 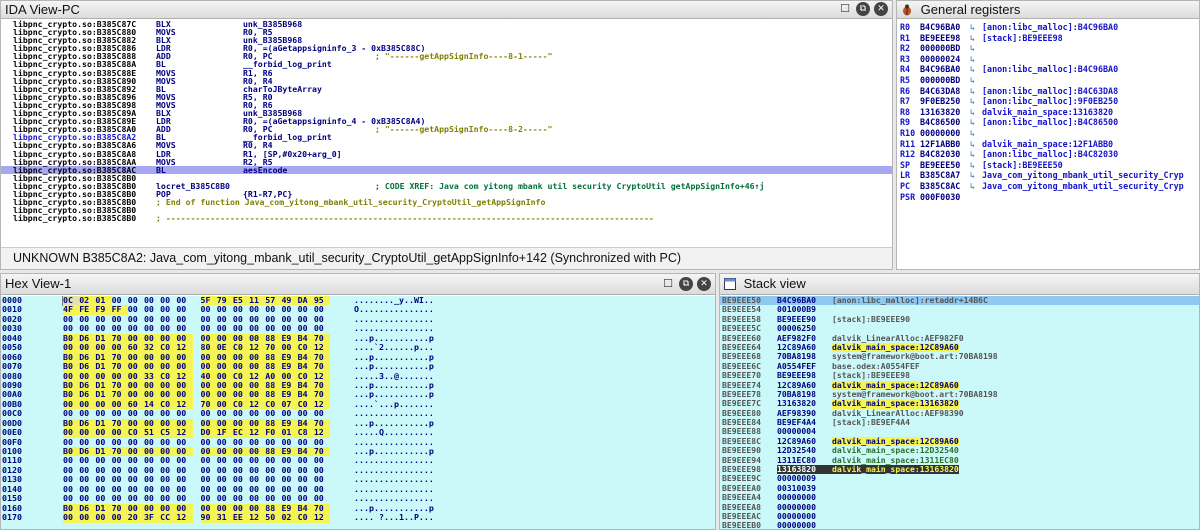 What do you see at coordinates (1048, 197) in the screenshot?
I see `register-row: PSR 000F0030` at bounding box center [1048, 197].